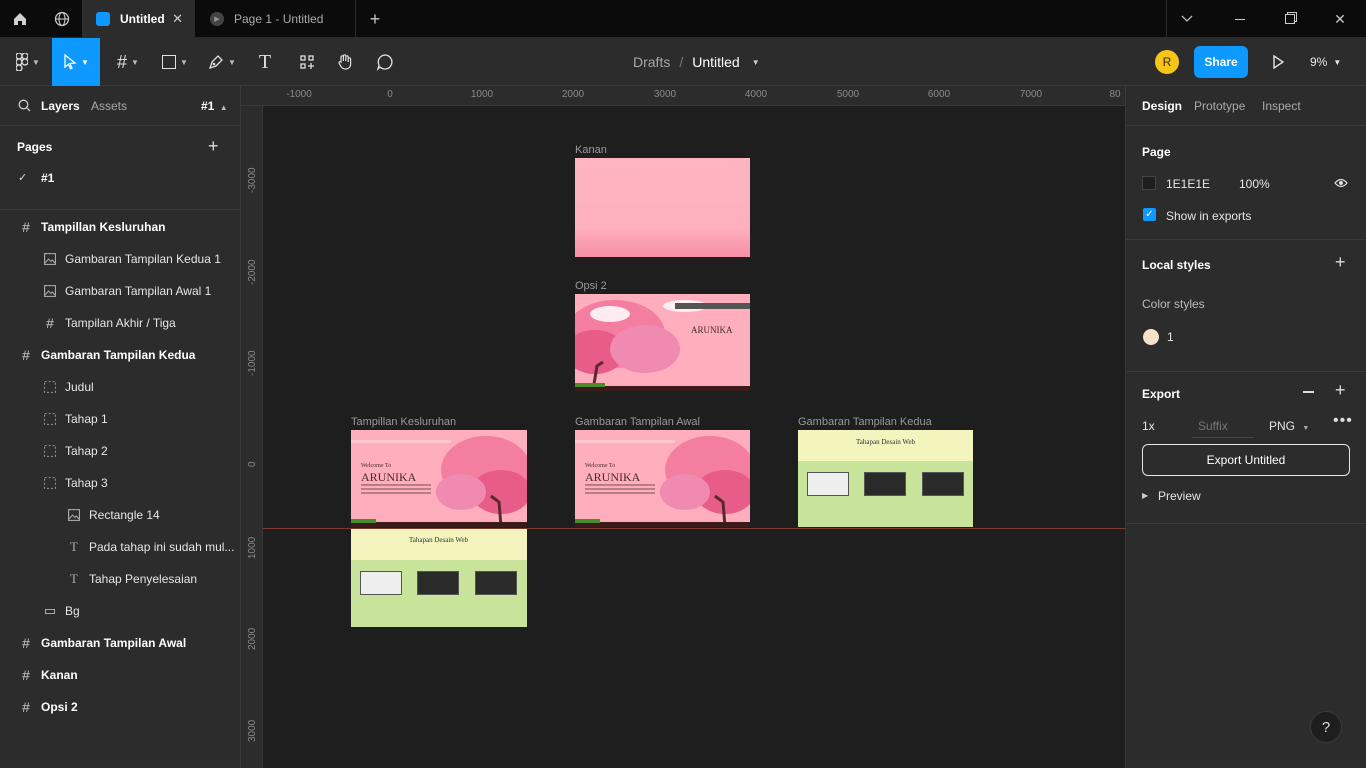 Image resolution: width=1366 pixels, height=768 pixels. Describe the element at coordinates (756, 94) in the screenshot. I see `ruler-tick-label: 4000` at that location.